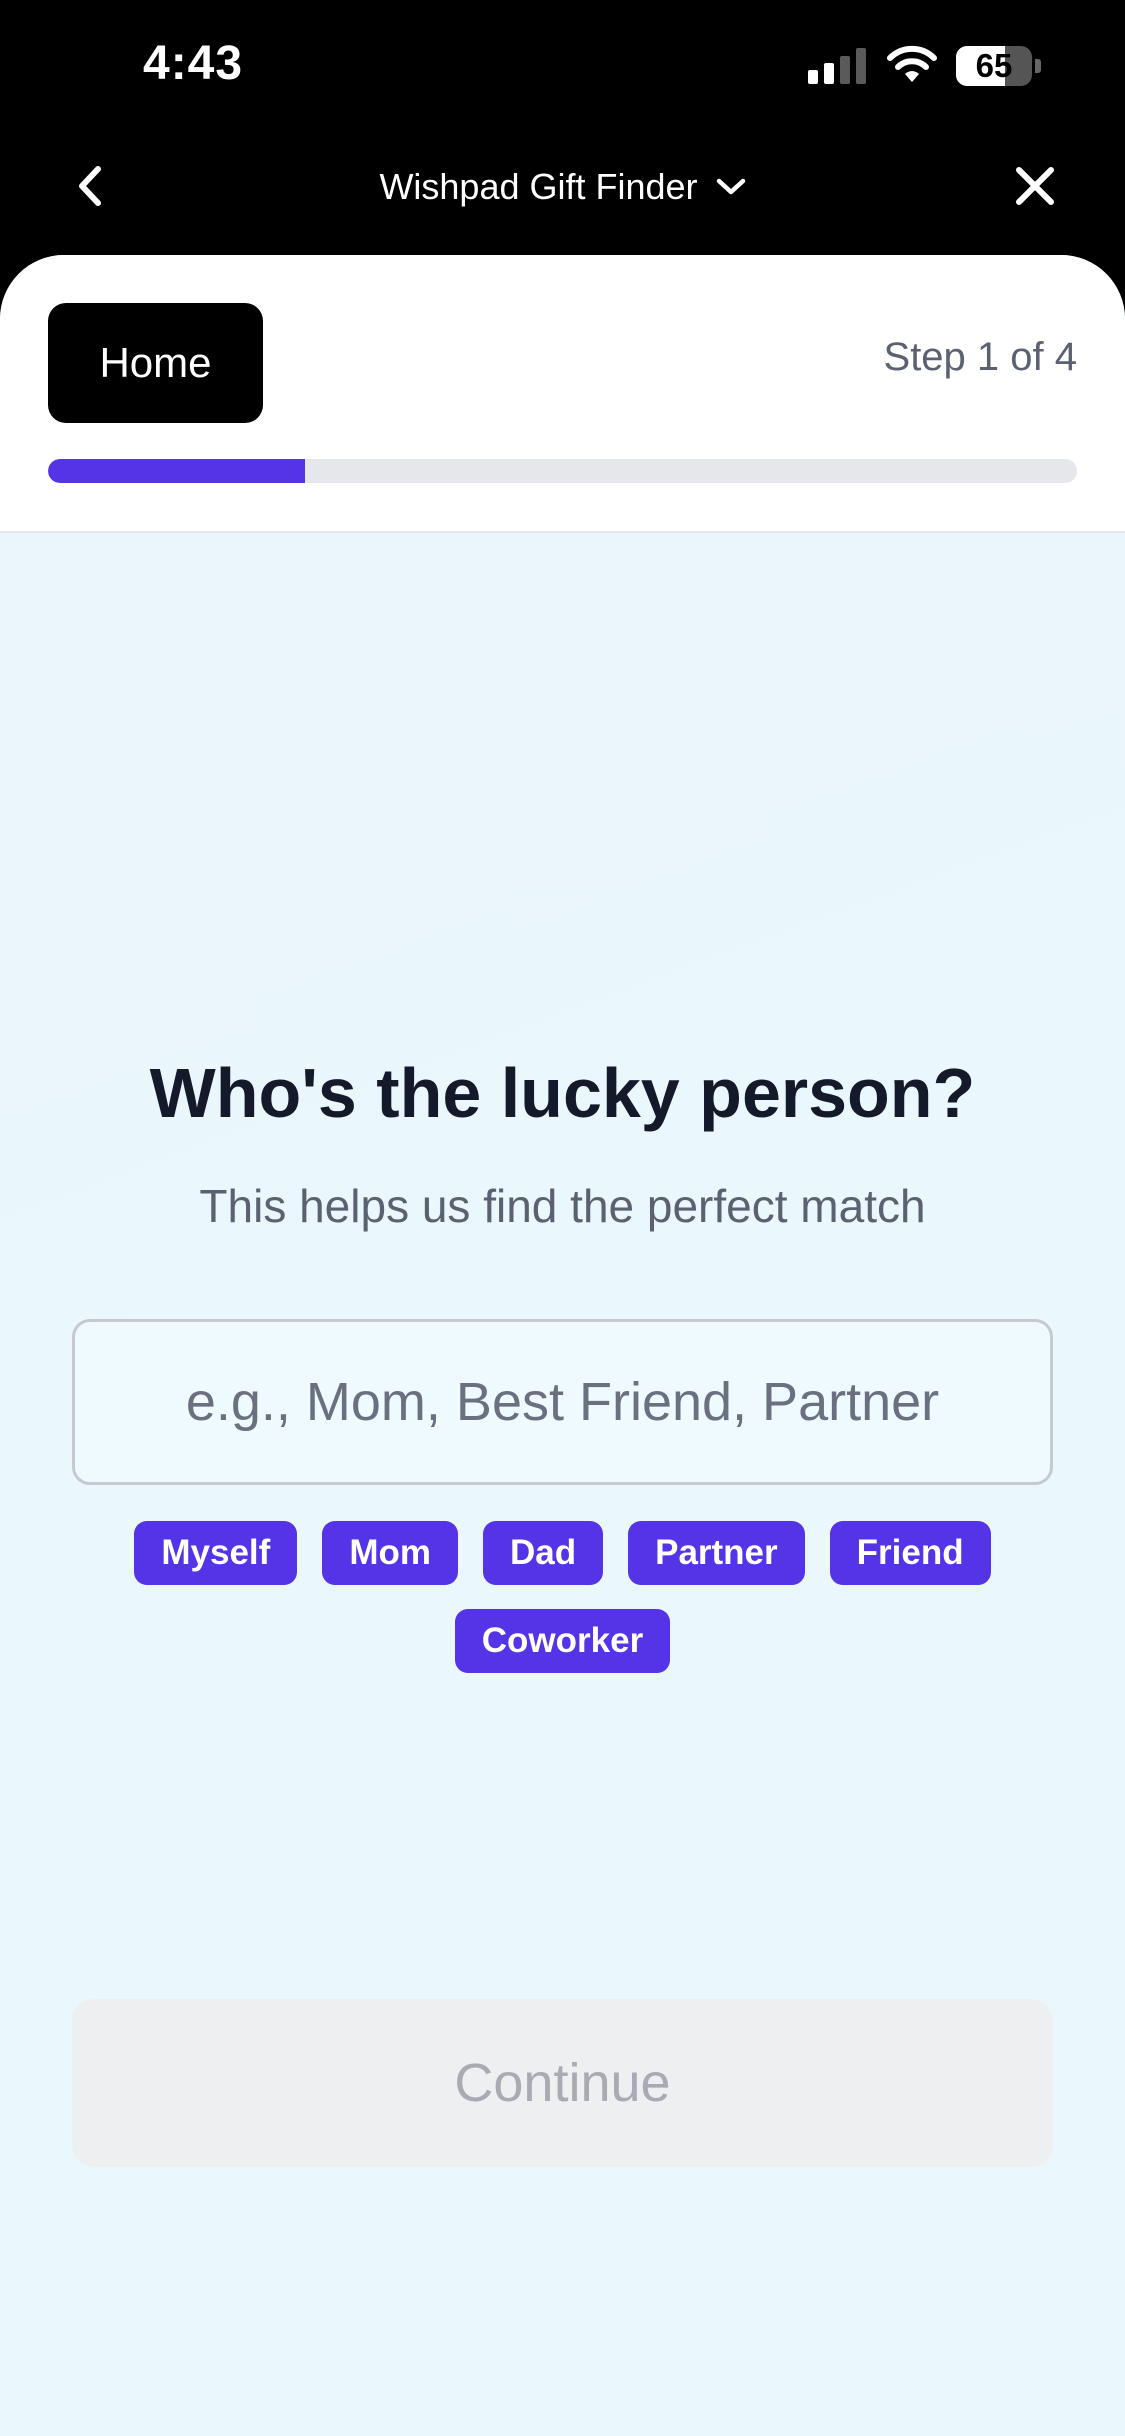  Describe the element at coordinates (562, 1206) in the screenshot. I see `question-subtitle: This helps us find the perfect match` at that location.